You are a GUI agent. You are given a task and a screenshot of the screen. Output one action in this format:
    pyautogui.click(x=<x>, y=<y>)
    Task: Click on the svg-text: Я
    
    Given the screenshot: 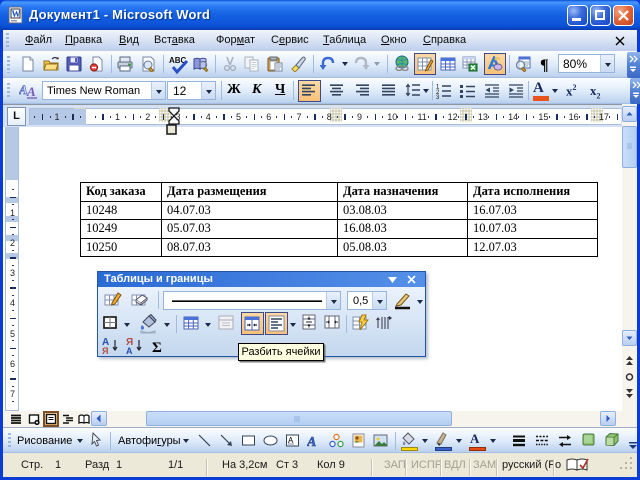 What is the action you would take?
    pyautogui.click(x=105, y=351)
    